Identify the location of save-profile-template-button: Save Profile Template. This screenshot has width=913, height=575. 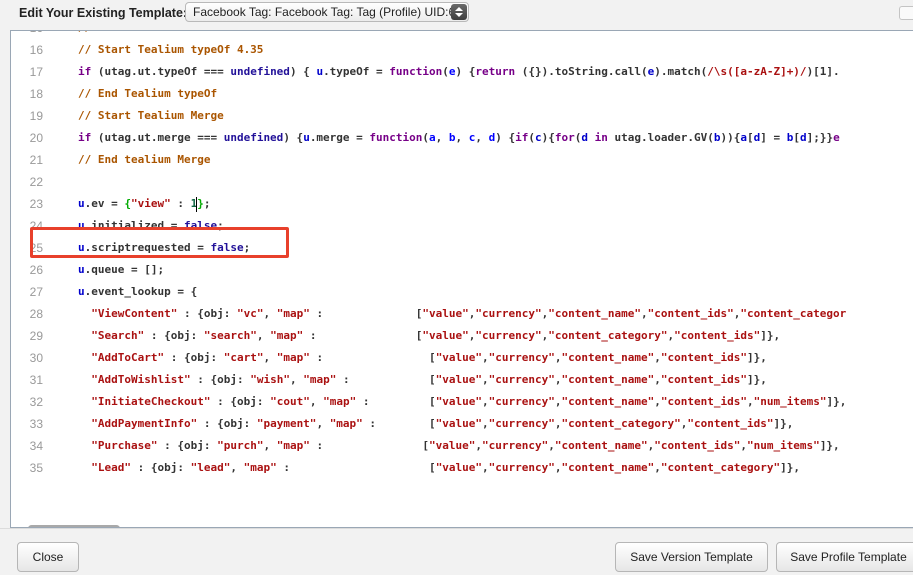
(844, 557).